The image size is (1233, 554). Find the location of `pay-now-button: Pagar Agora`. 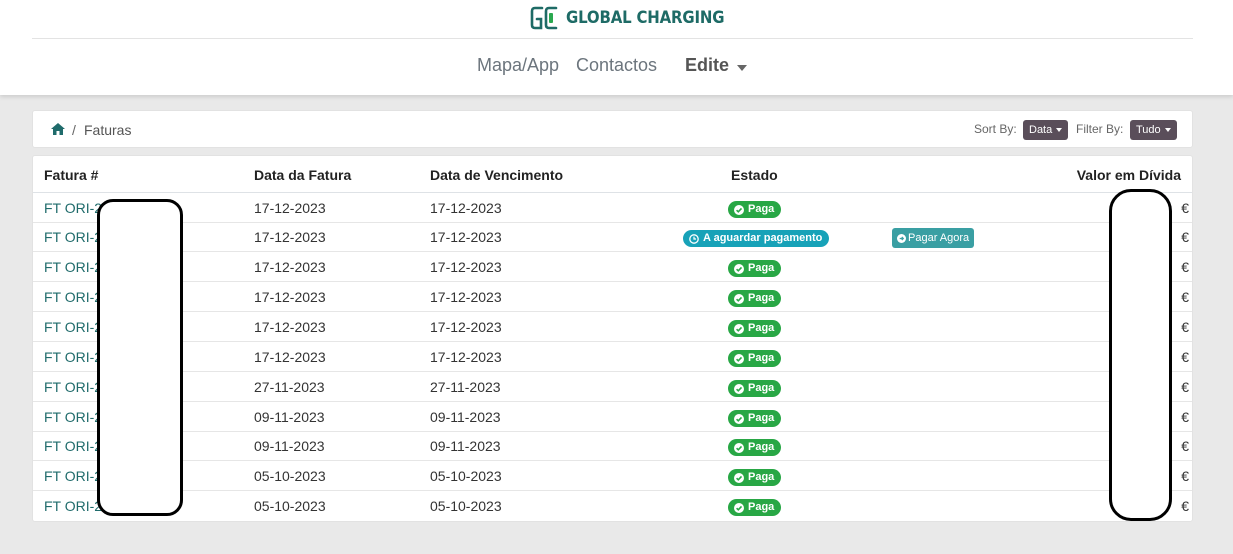

pay-now-button: Pagar Agora is located at coordinates (933, 238).